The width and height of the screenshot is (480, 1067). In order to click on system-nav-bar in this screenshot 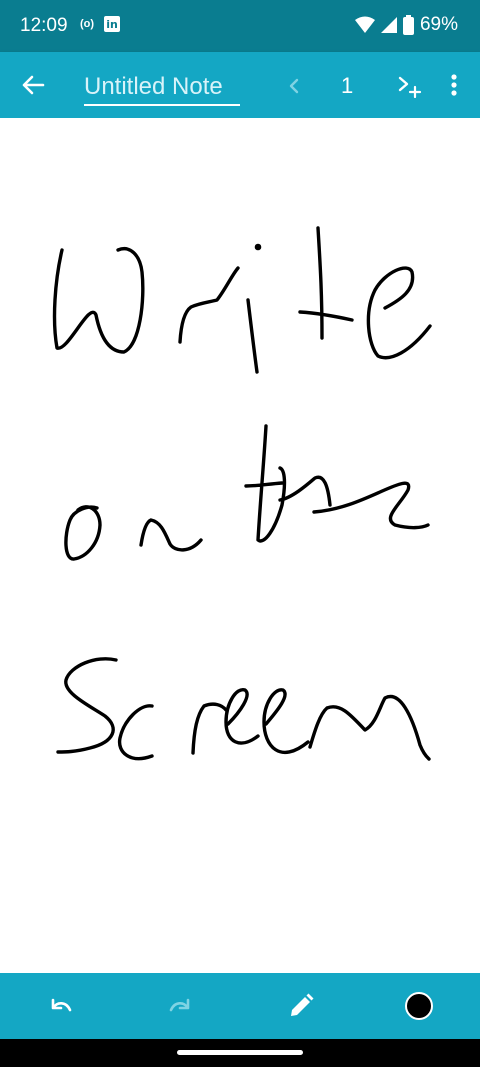, I will do `click(240, 1053)`.